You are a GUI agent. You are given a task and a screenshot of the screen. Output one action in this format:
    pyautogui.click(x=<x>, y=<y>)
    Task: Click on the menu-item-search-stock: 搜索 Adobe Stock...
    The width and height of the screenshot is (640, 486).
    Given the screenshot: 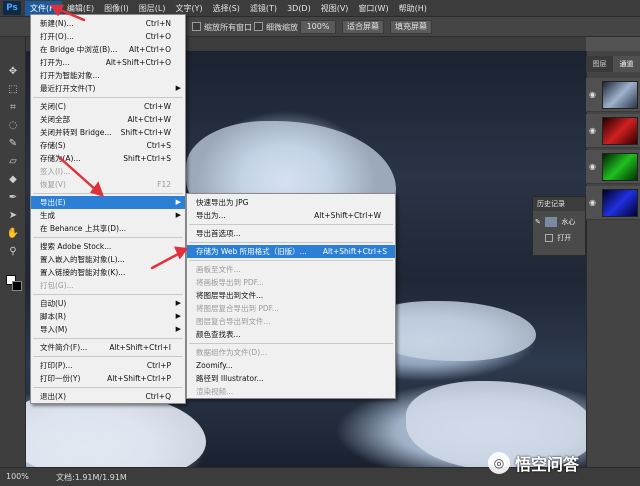 What is the action you would take?
    pyautogui.click(x=108, y=246)
    